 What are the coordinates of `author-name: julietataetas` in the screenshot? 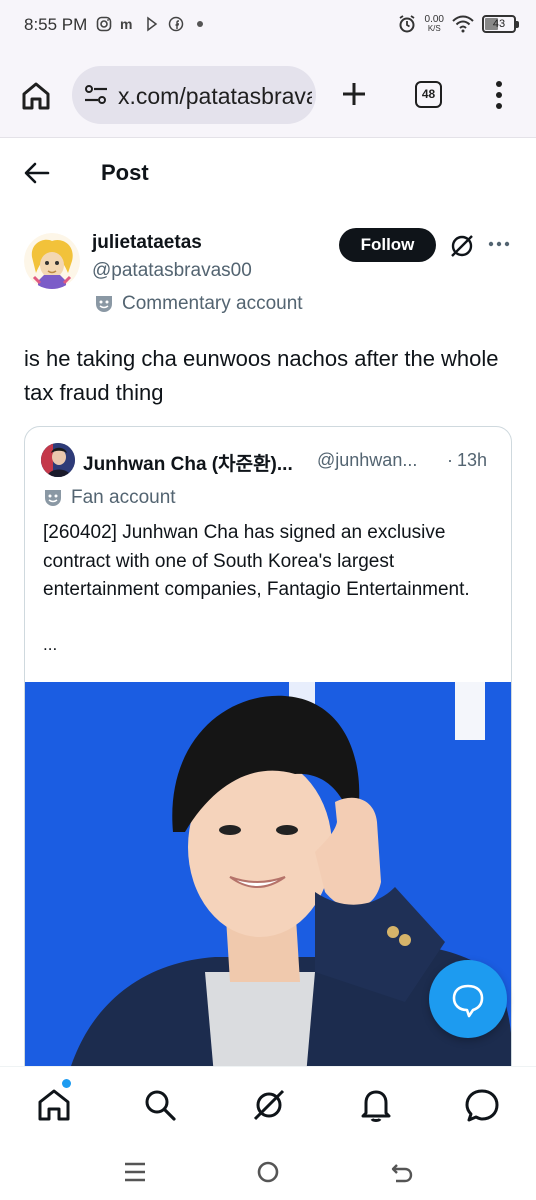 It's located at (147, 243).